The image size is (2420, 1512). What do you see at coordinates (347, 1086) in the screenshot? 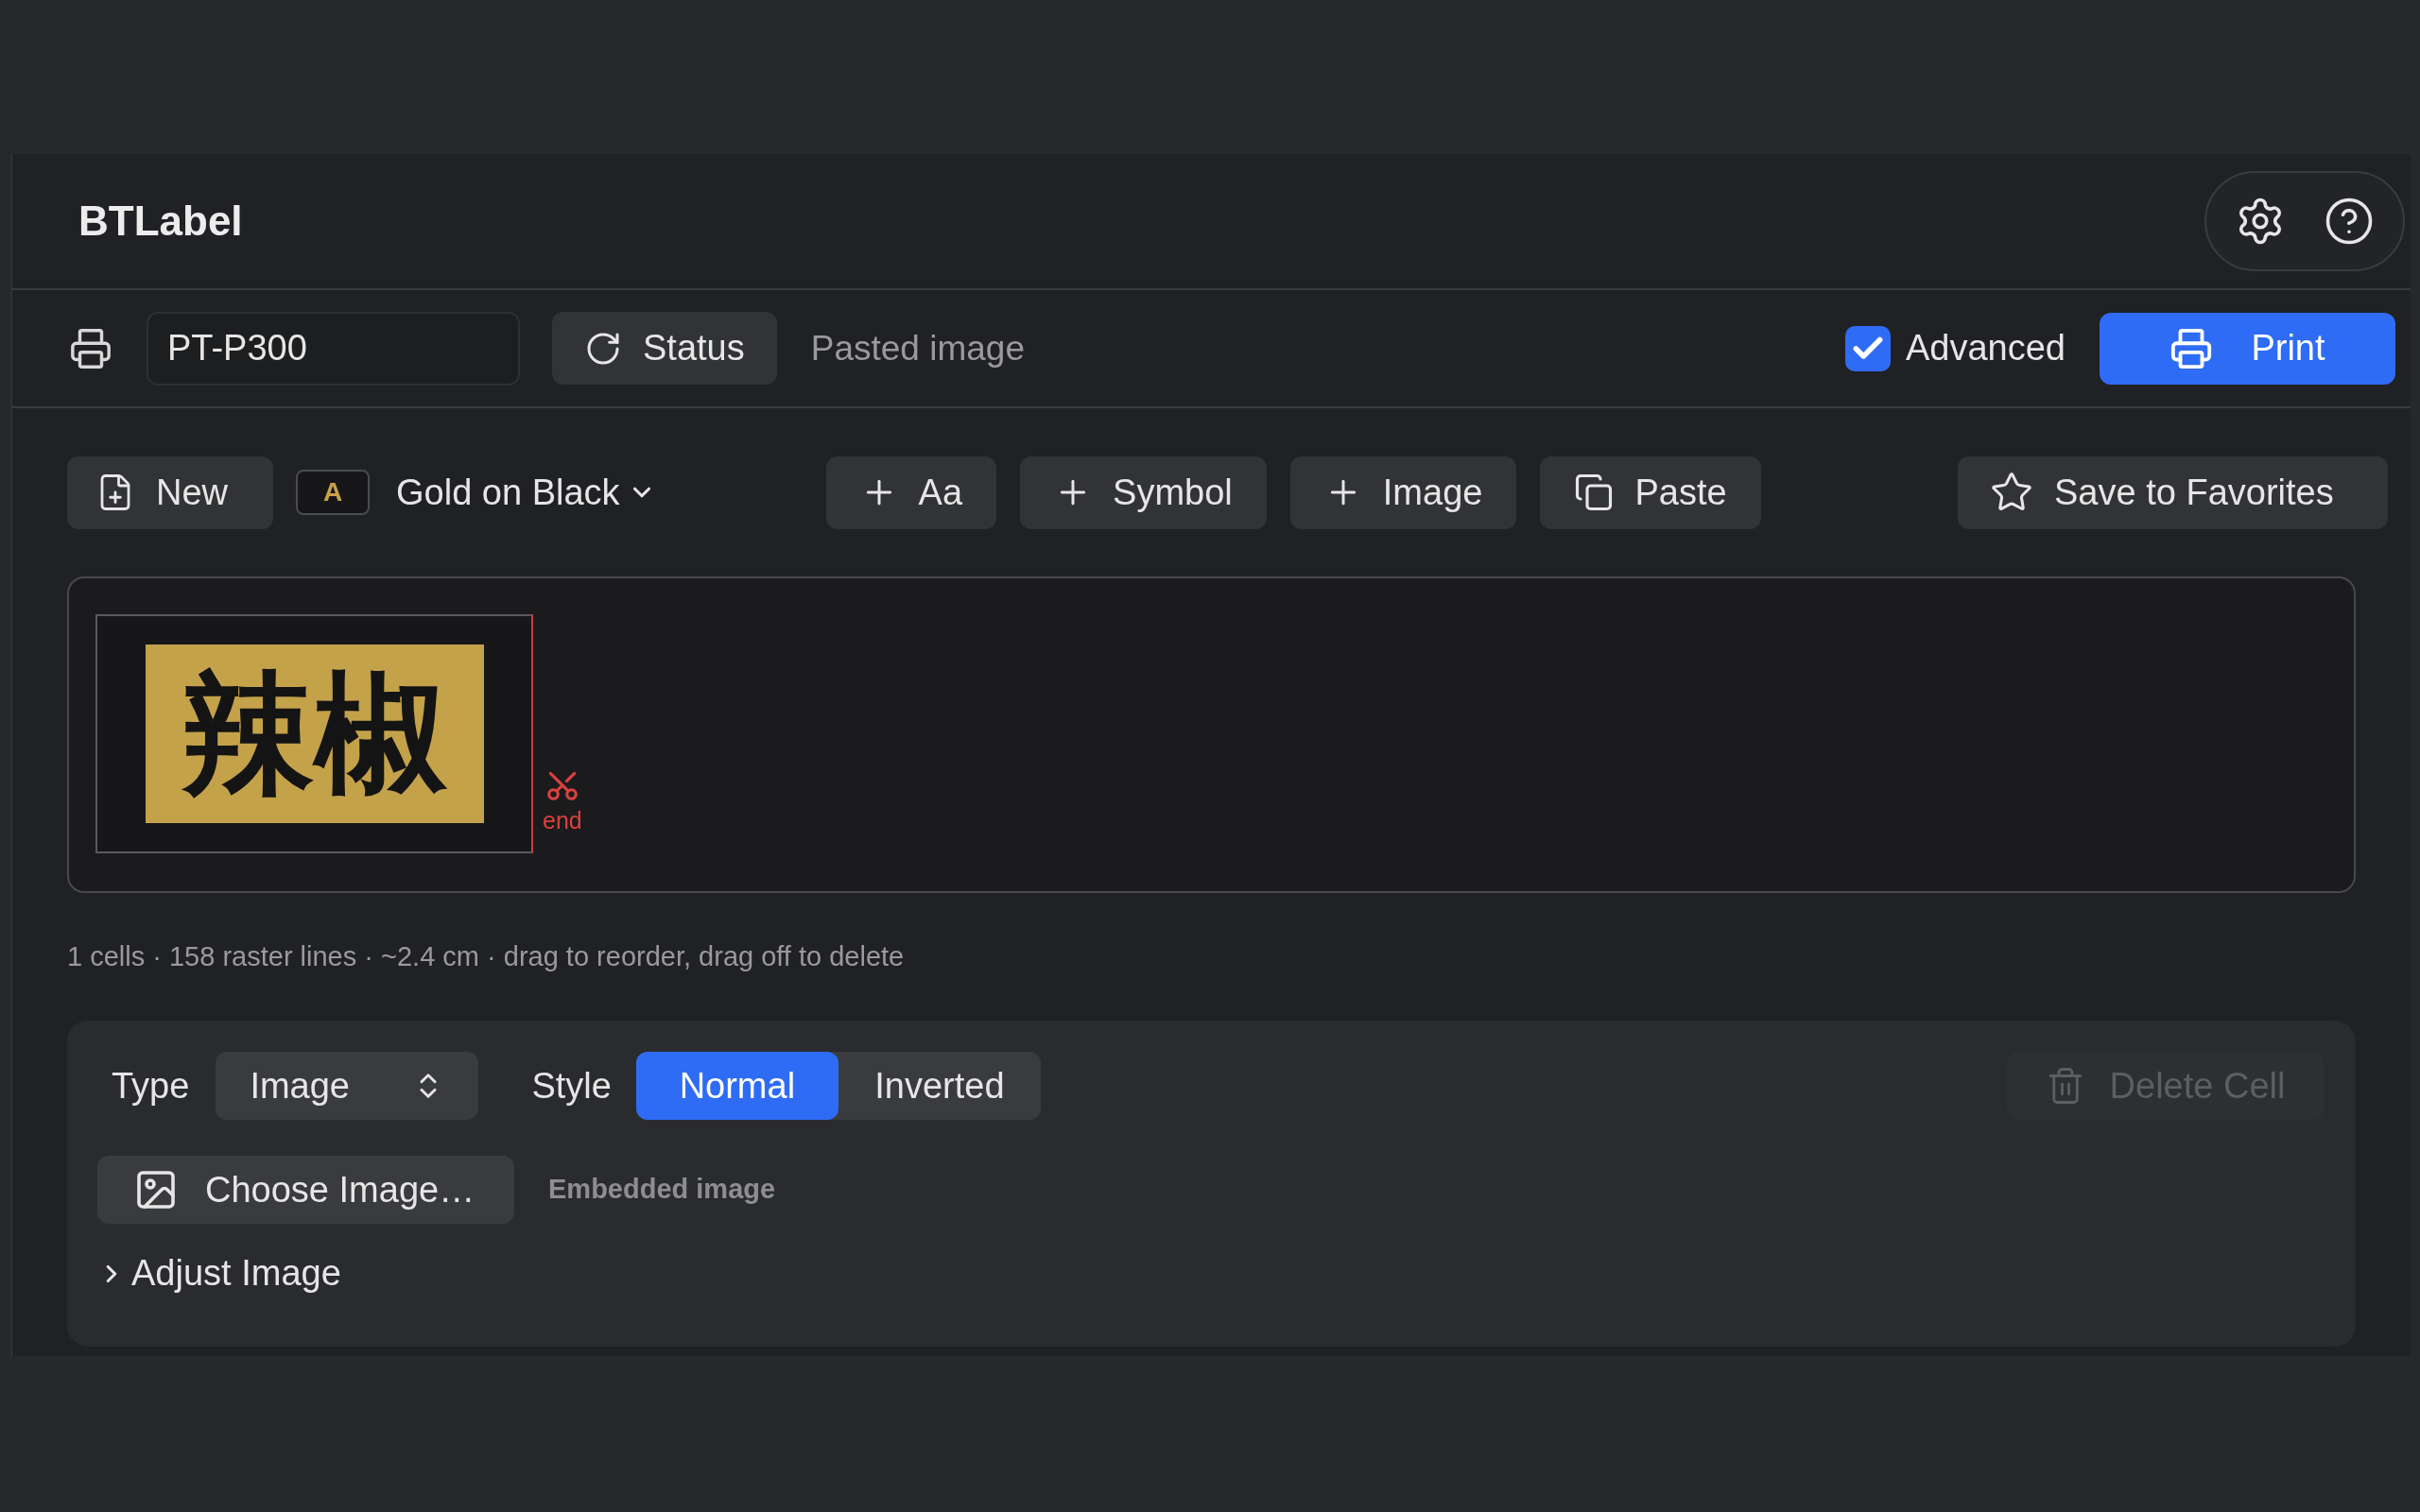
I see `type-select: Image` at bounding box center [347, 1086].